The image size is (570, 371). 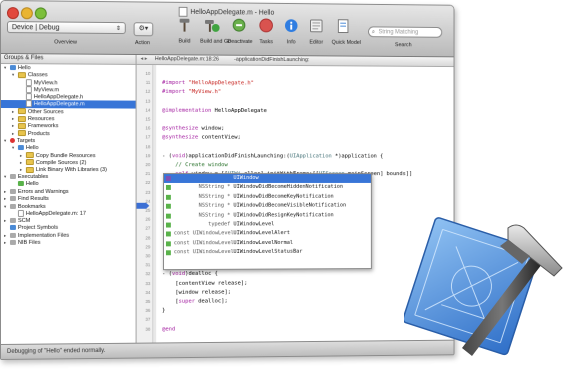 I want to click on sidebar-item-label: Classes, so click(x=37, y=75).